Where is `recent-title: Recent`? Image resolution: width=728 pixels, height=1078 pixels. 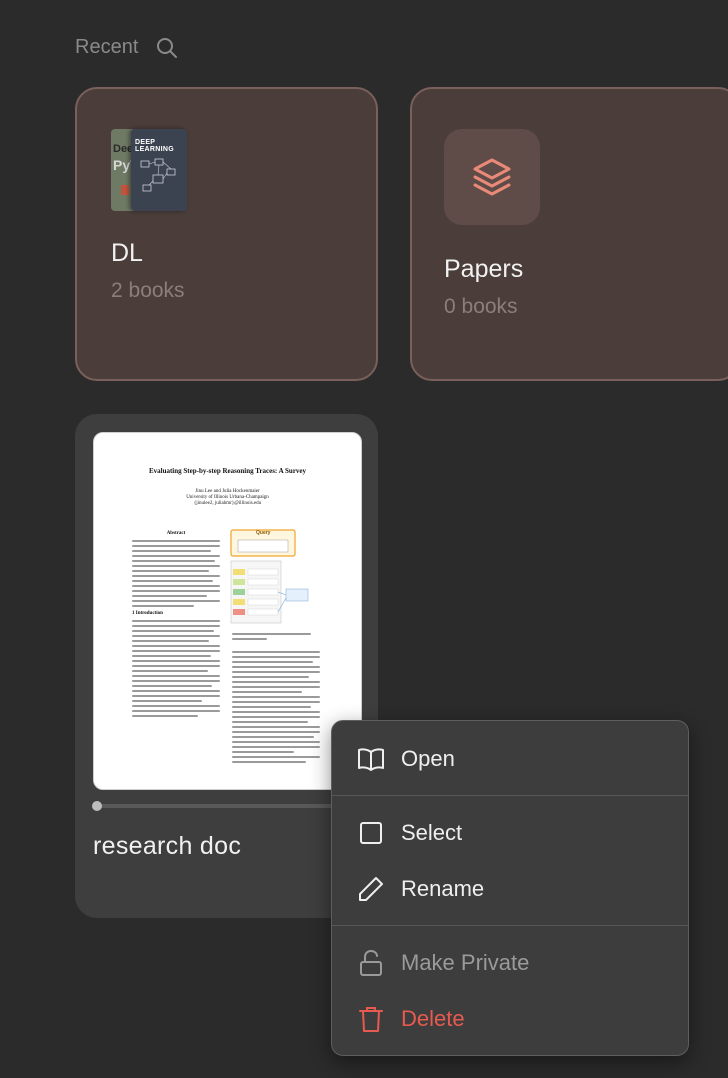 recent-title: Recent is located at coordinates (107, 47).